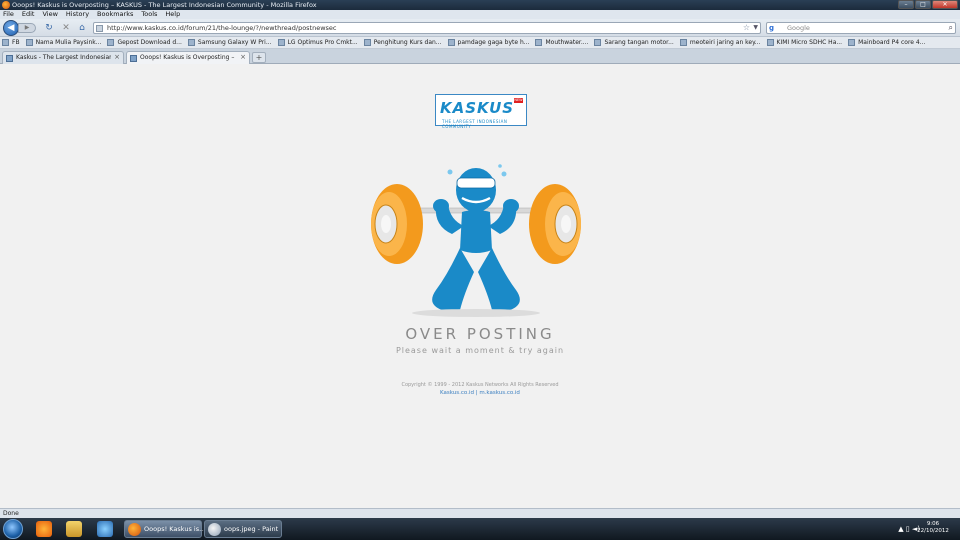 This screenshot has height=540, width=960. What do you see at coordinates (105, 529) in the screenshot?
I see `app-icon` at bounding box center [105, 529].